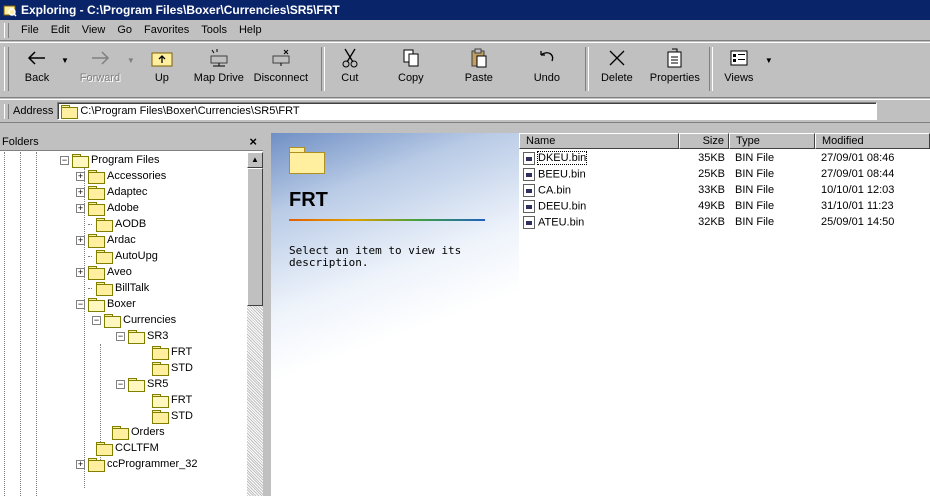 The image size is (930, 496). Describe the element at coordinates (65, 60) in the screenshot. I see `back-dropdown-icon: ▼` at that location.